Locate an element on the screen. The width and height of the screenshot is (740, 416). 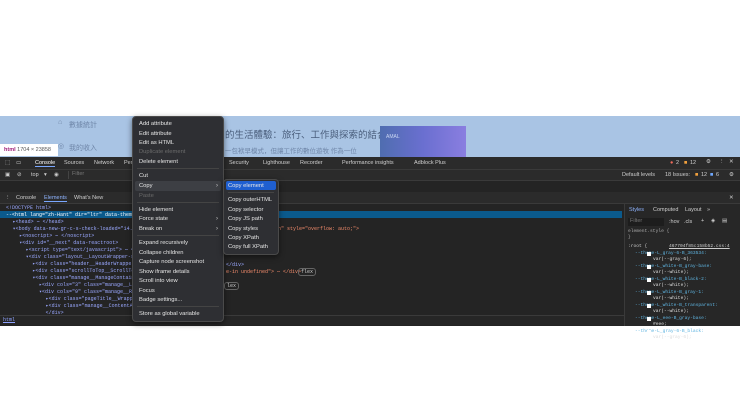
context-menu-item-cut: Cut is located at coordinates (143, 176).